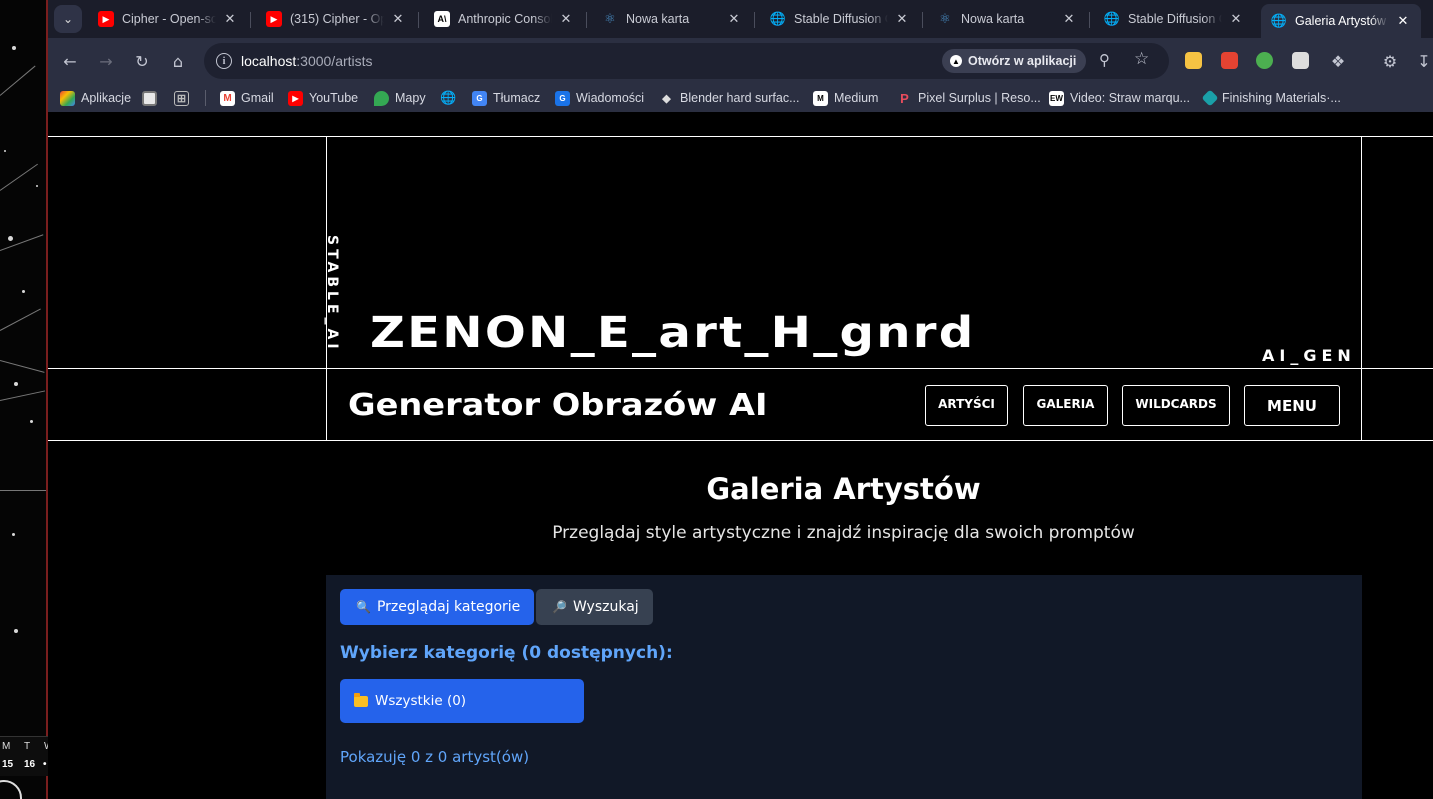  Describe the element at coordinates (956, 61) in the screenshot. I see `app-icon: ▲` at that location.